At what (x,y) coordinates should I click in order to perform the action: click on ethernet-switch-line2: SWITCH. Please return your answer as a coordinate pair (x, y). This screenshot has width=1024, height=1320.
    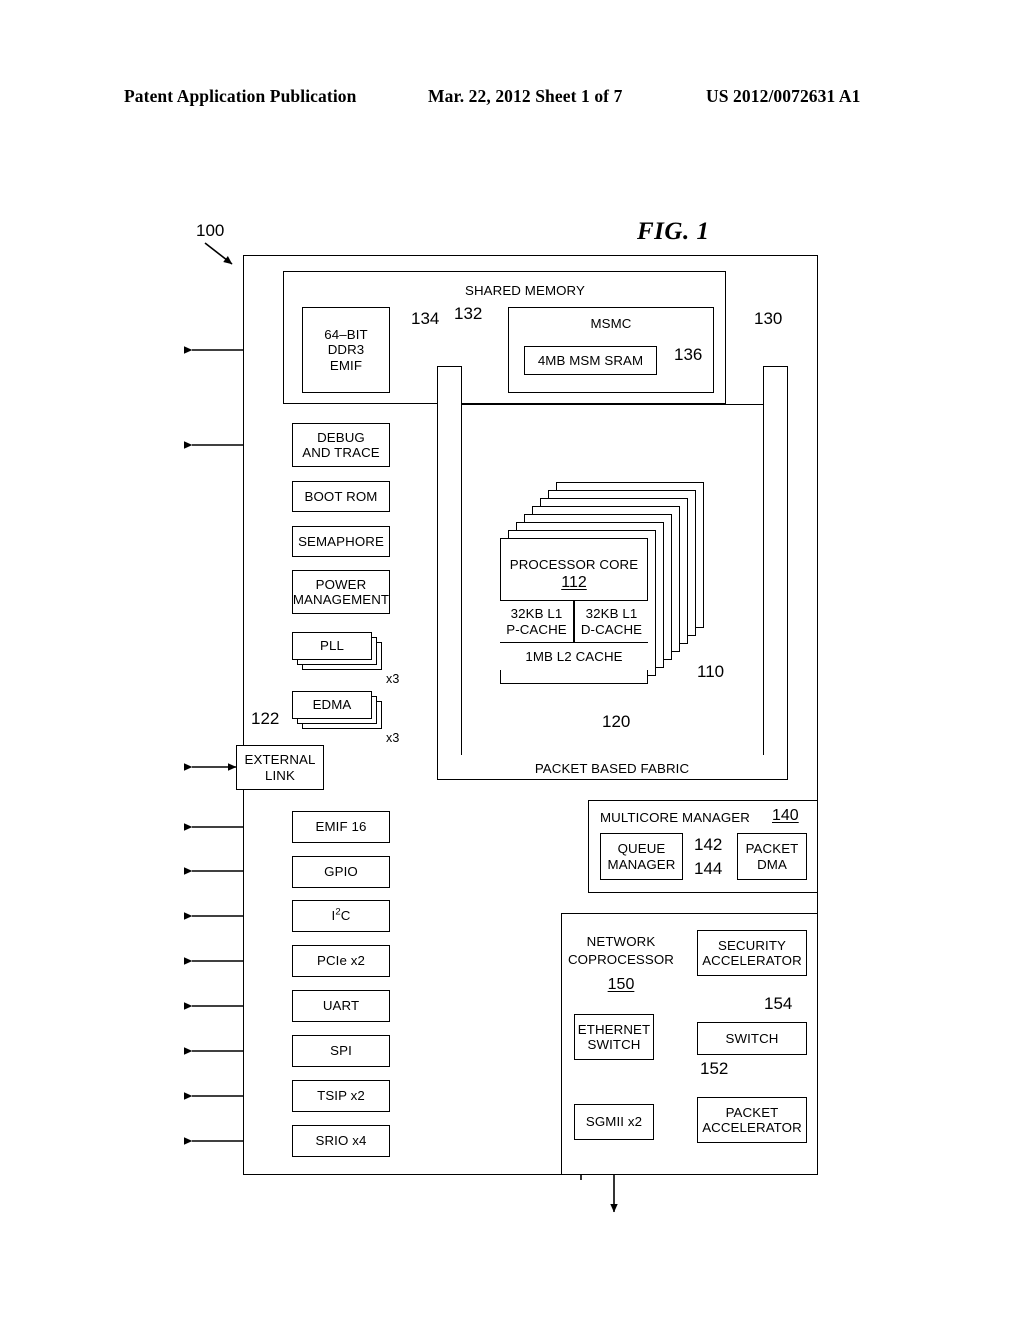
    Looking at the image, I should click on (614, 1044).